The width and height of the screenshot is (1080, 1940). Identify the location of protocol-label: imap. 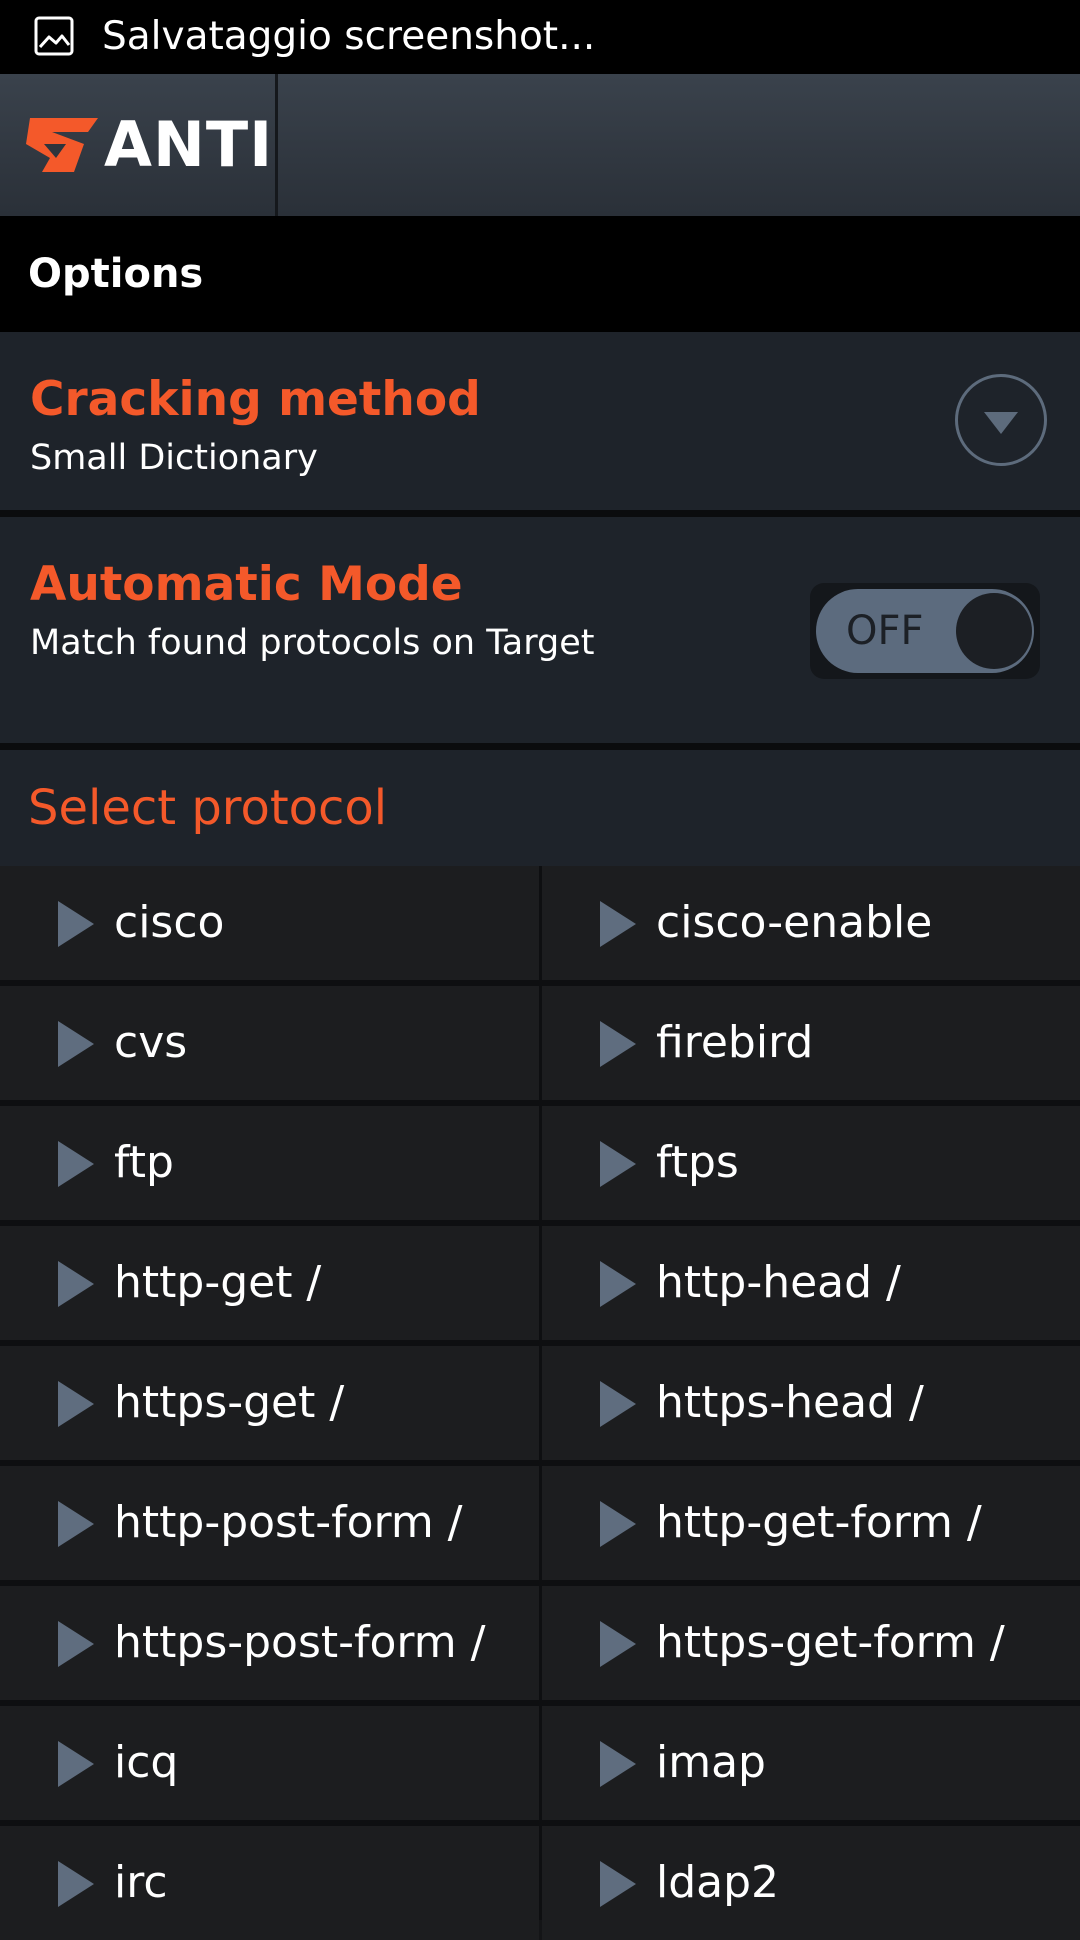
(711, 1762).